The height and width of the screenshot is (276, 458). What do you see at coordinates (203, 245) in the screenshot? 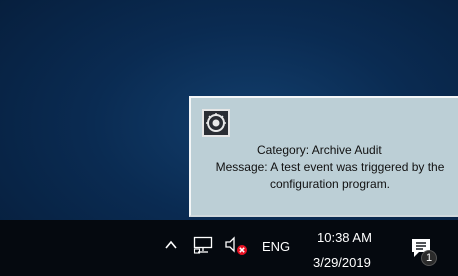
I see `network-icon` at bounding box center [203, 245].